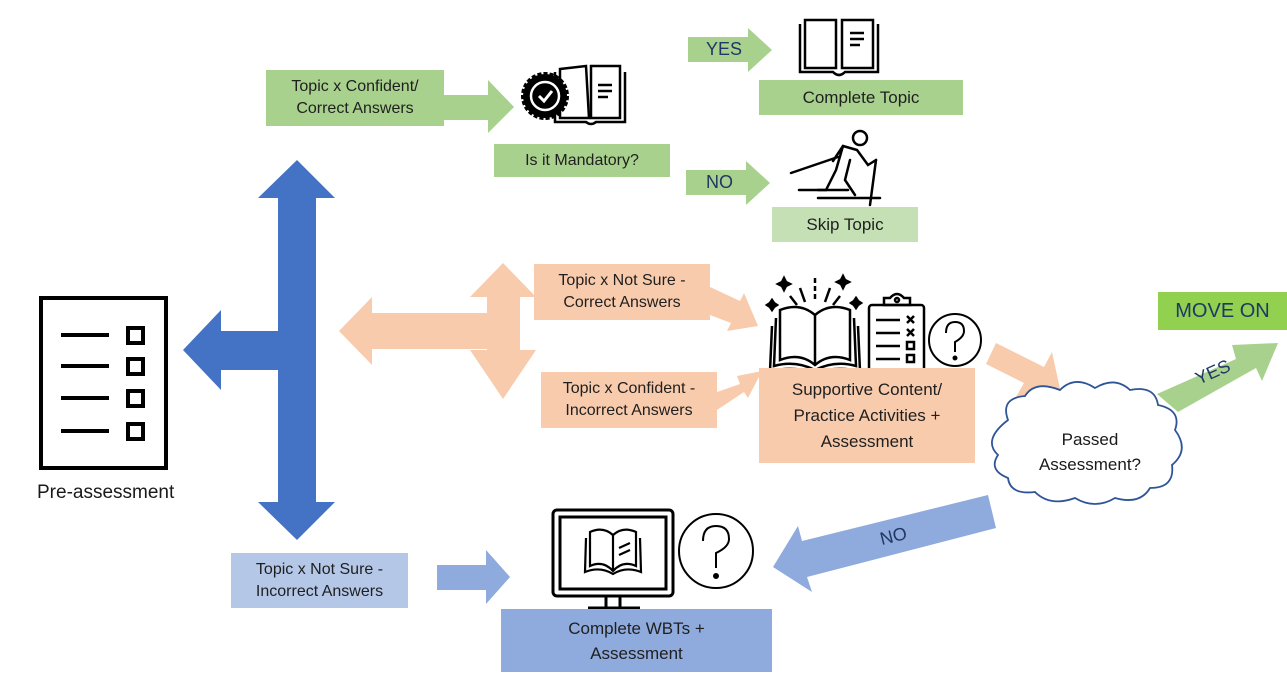 This screenshot has height=680, width=1287. What do you see at coordinates (622, 292) in the screenshot?
I see `not-sure-correct-box: Topic x Not Sure - Correct Answers` at bounding box center [622, 292].